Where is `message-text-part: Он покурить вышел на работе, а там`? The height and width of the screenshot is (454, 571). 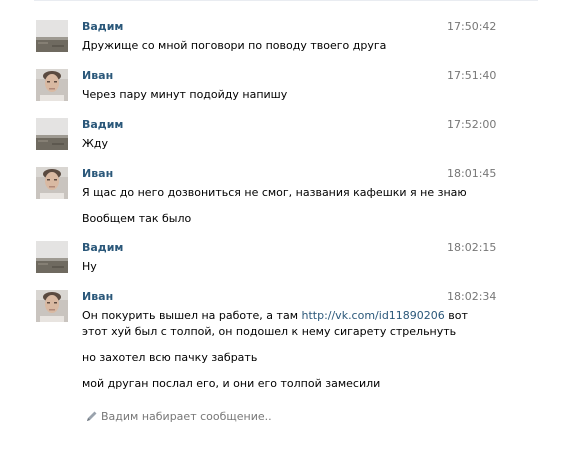 message-text-part: Он покурить вышел на работе, а там is located at coordinates (192, 315).